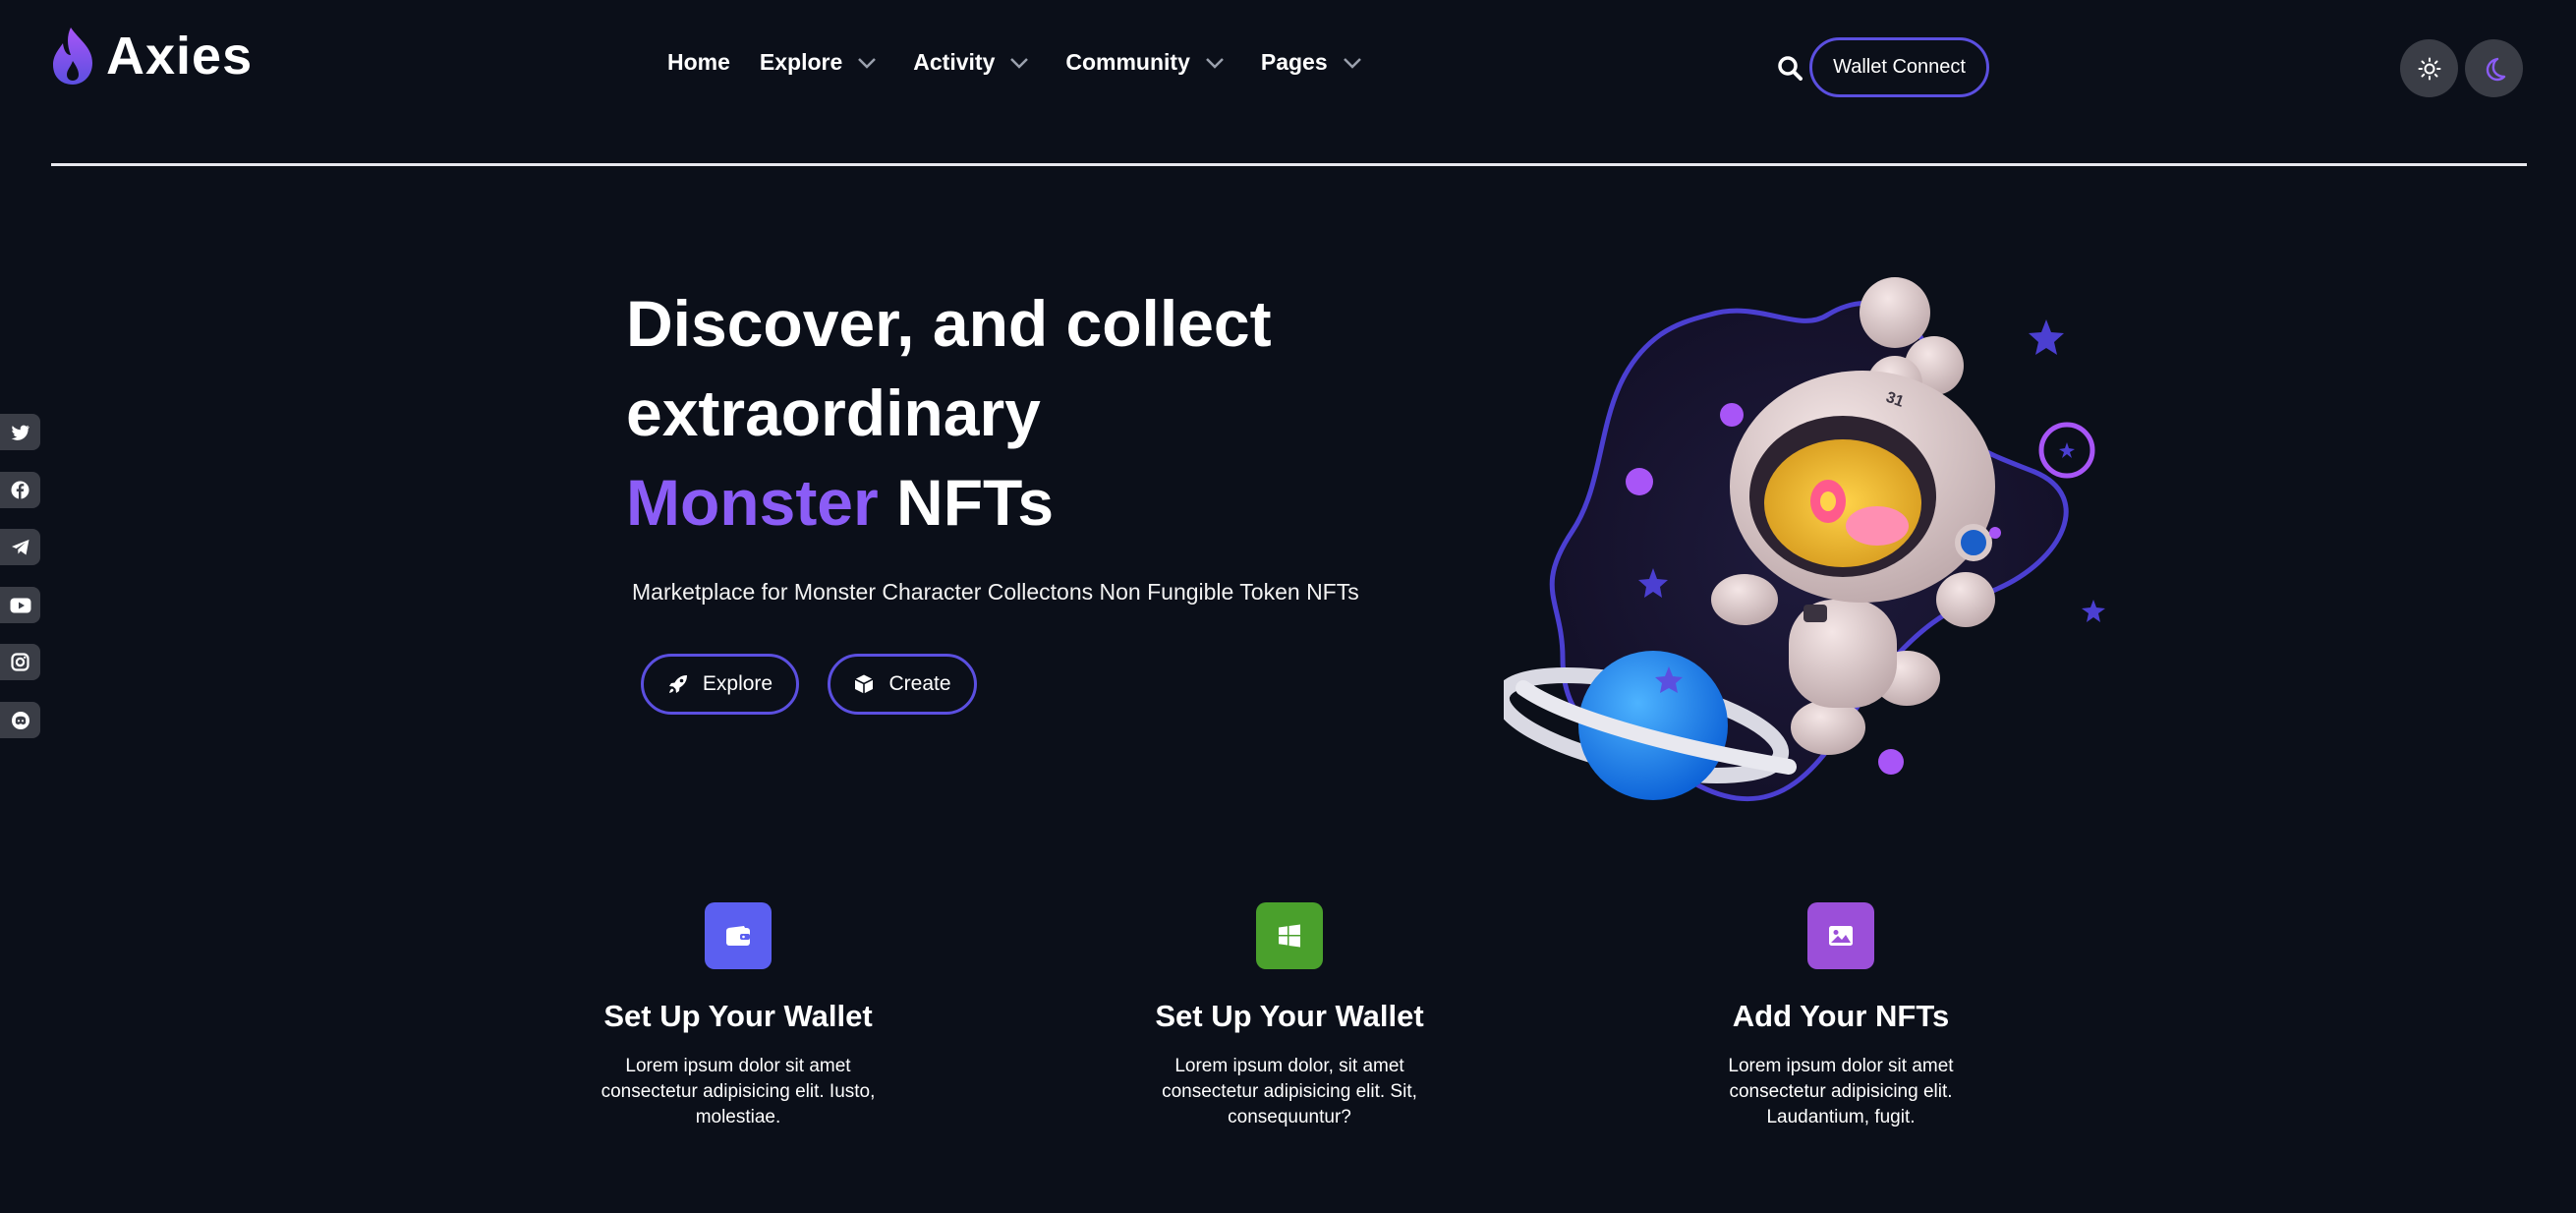 This screenshot has height=1213, width=2576. I want to click on nav-item-pages: Pages, so click(1312, 62).